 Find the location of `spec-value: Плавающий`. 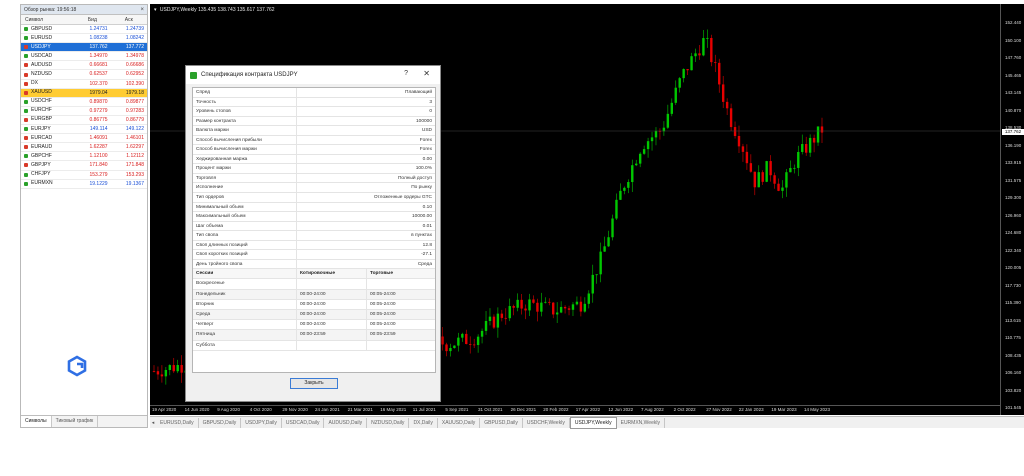

spec-value: Плавающий is located at coordinates (418, 92).